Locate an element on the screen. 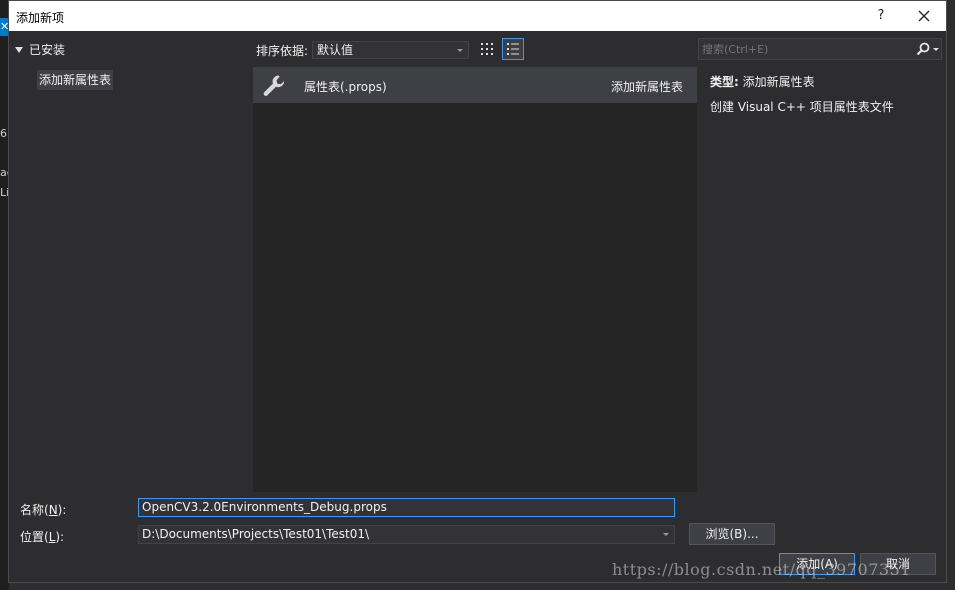 The image size is (955, 590). sort-value: 默认值 is located at coordinates (335, 50).